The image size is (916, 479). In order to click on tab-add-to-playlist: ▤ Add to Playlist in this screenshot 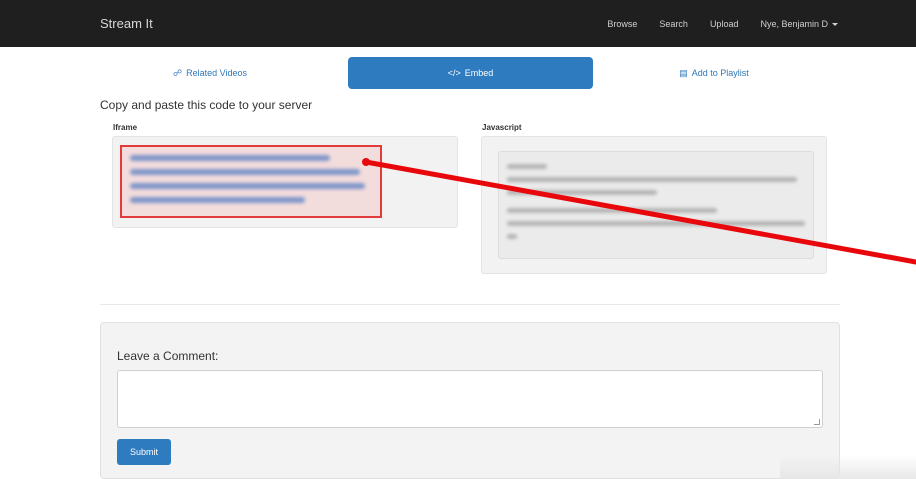, I will do `click(714, 73)`.